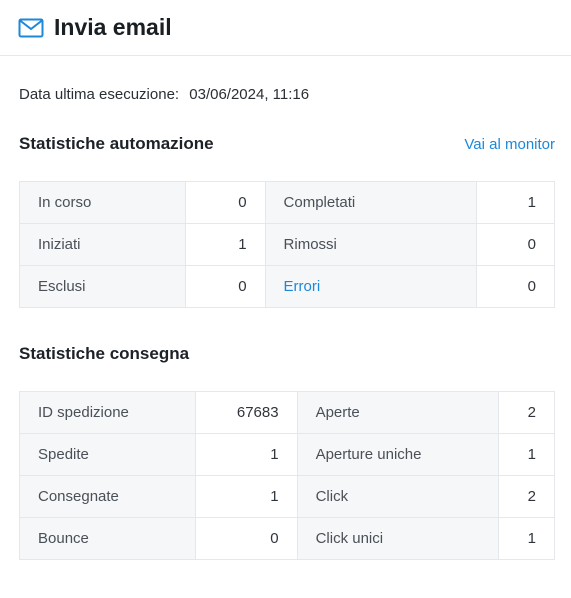  I want to click on stat-link-errori: Errori, so click(371, 286).